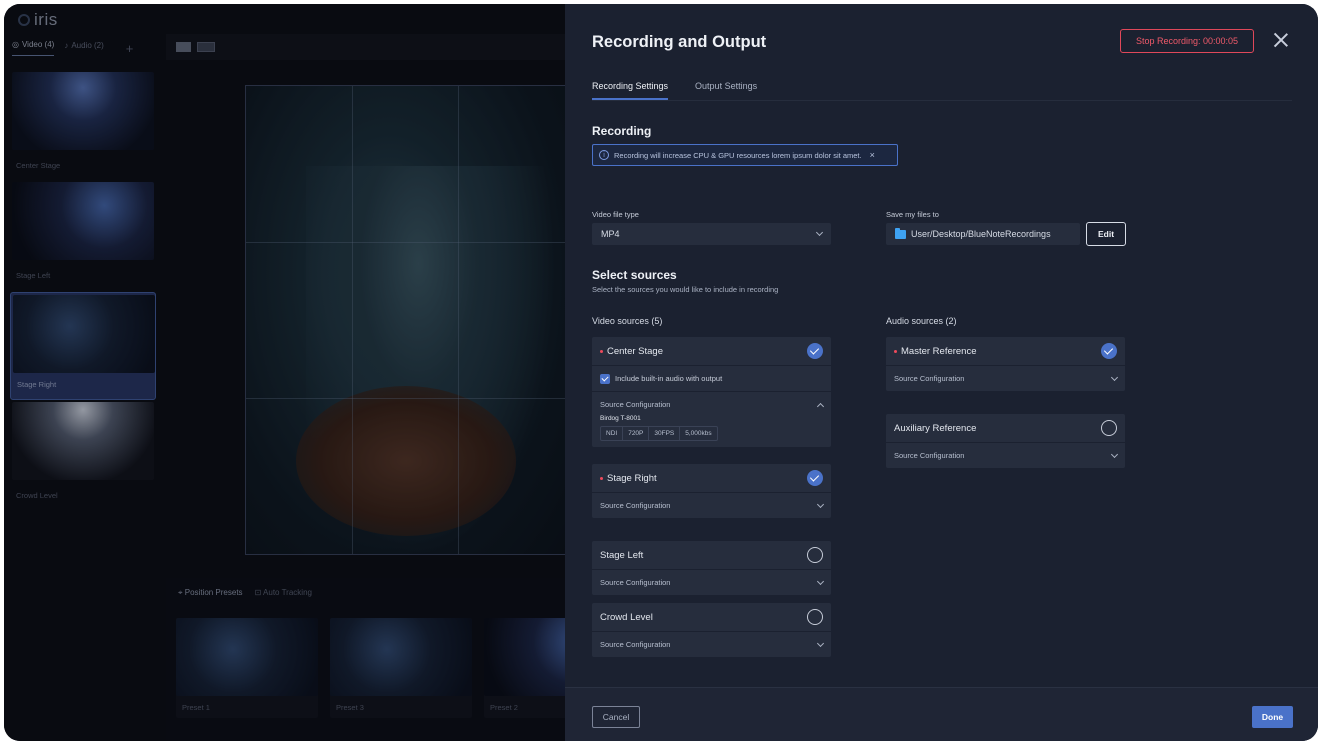 This screenshot has width=1322, height=745. I want to click on info-icon: i, so click(604, 155).